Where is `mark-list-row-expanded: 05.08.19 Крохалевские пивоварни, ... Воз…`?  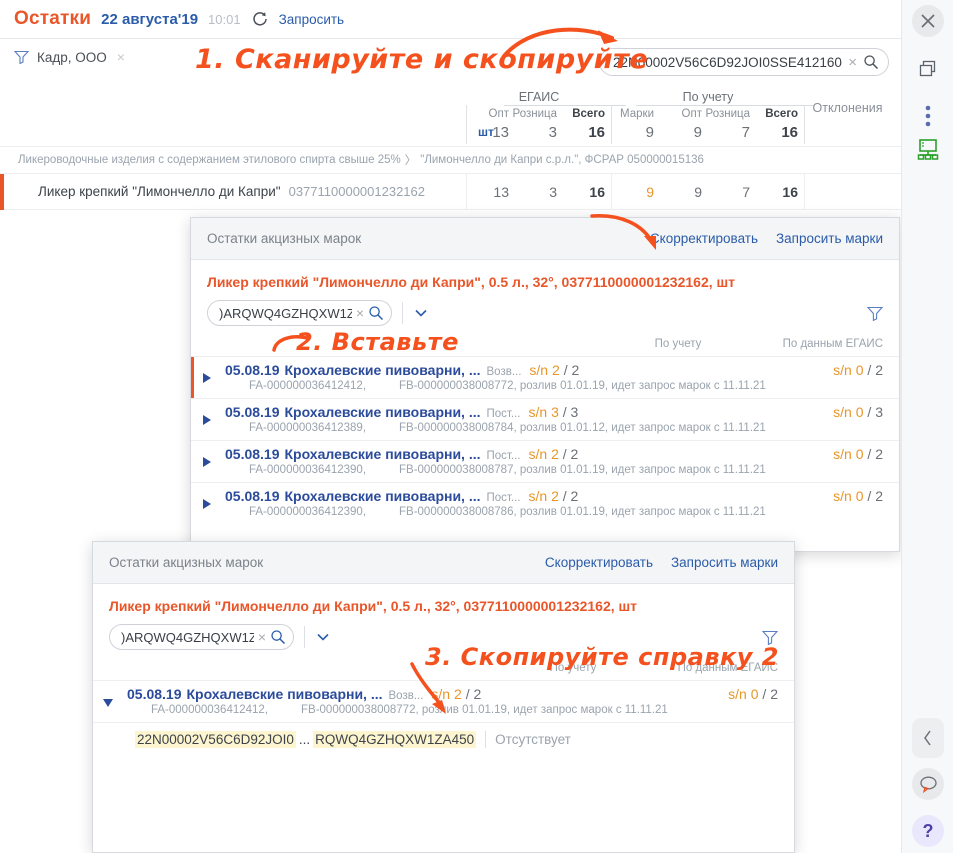
mark-list-row-expanded: 05.08.19 Крохалевские пивоварни, ... Воз… is located at coordinates (443, 701).